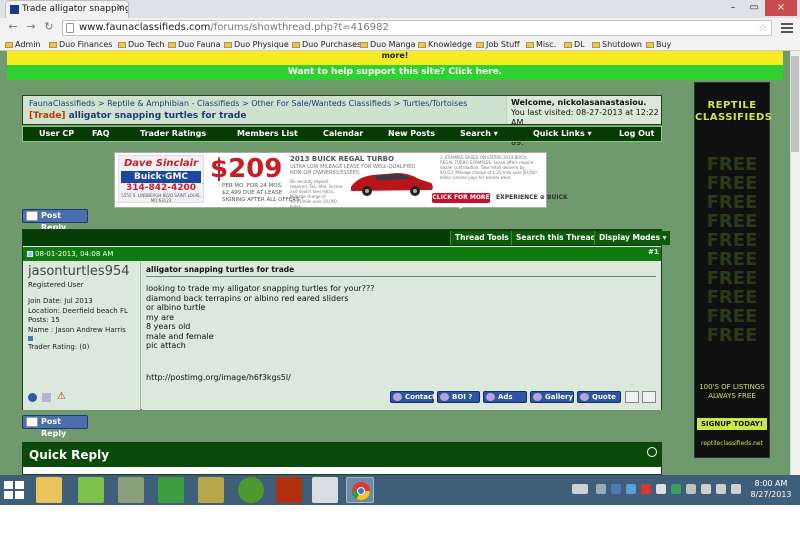 Image resolution: width=800 pixels, height=549 pixels. What do you see at coordinates (795, 104) in the screenshot?
I see `scrollbar-thumb` at bounding box center [795, 104].